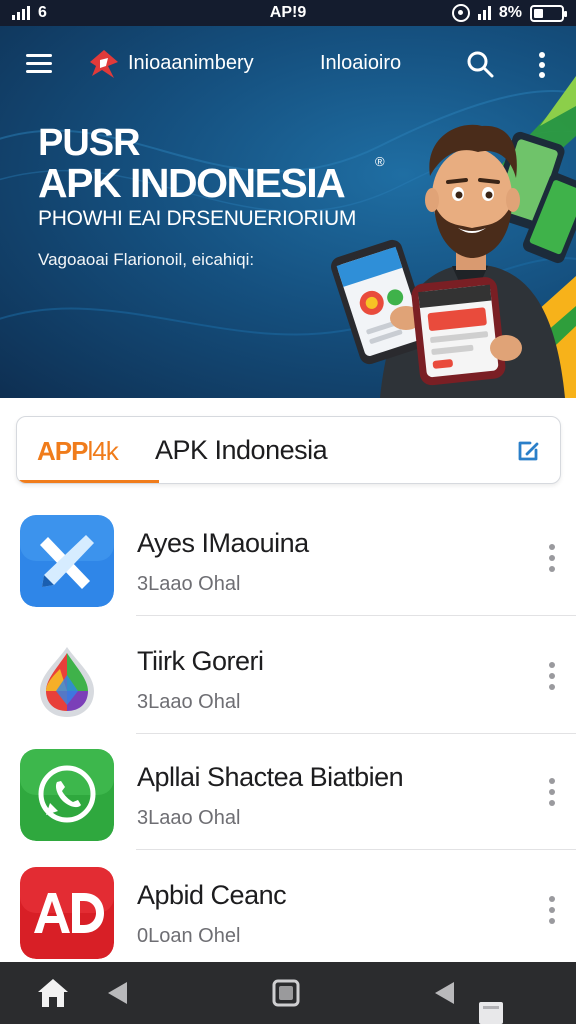  What do you see at coordinates (548, 13) in the screenshot?
I see `battery-icon` at bounding box center [548, 13].